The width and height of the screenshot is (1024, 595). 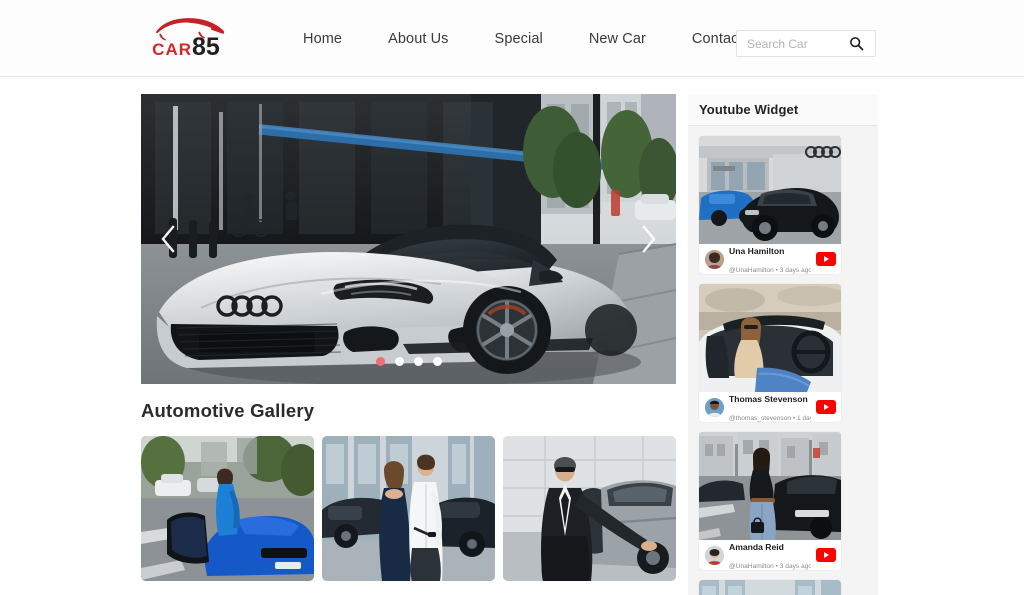 What do you see at coordinates (789, 43) in the screenshot?
I see `search-input` at bounding box center [789, 43].